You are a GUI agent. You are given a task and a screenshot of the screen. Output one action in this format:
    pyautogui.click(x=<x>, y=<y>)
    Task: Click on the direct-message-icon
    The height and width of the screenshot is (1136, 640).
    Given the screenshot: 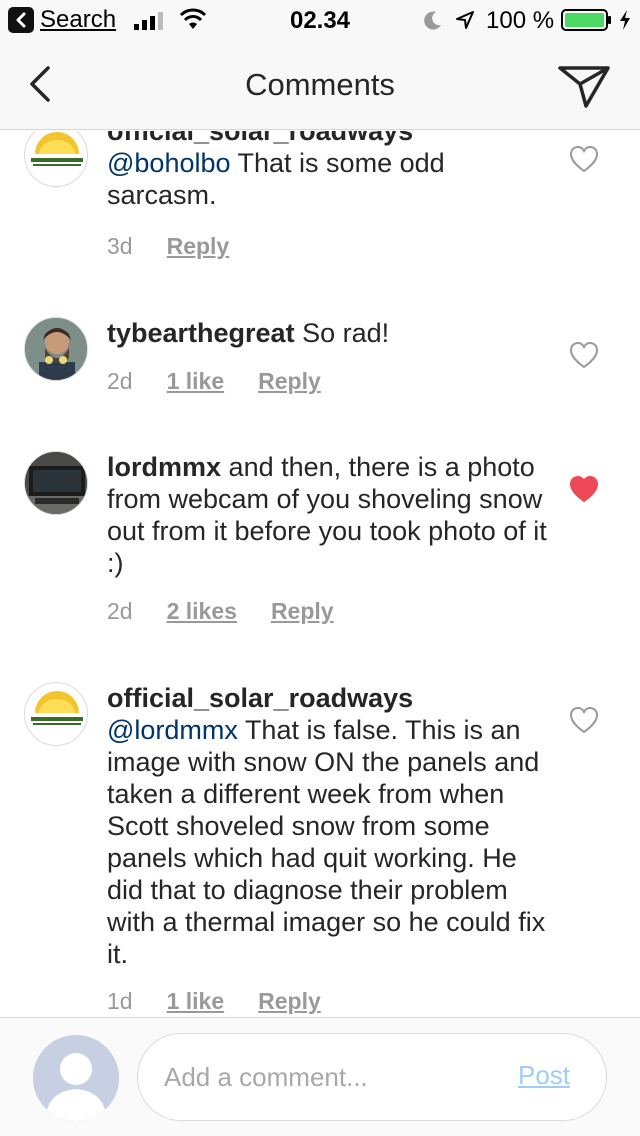 What is the action you would take?
    pyautogui.click(x=584, y=87)
    